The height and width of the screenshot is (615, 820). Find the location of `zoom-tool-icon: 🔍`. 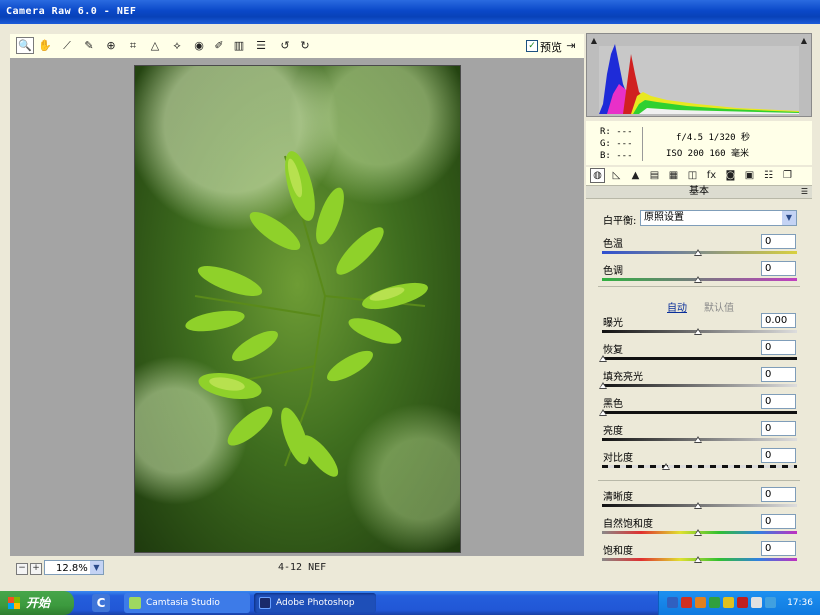

zoom-tool-icon: 🔍 is located at coordinates (25, 45).